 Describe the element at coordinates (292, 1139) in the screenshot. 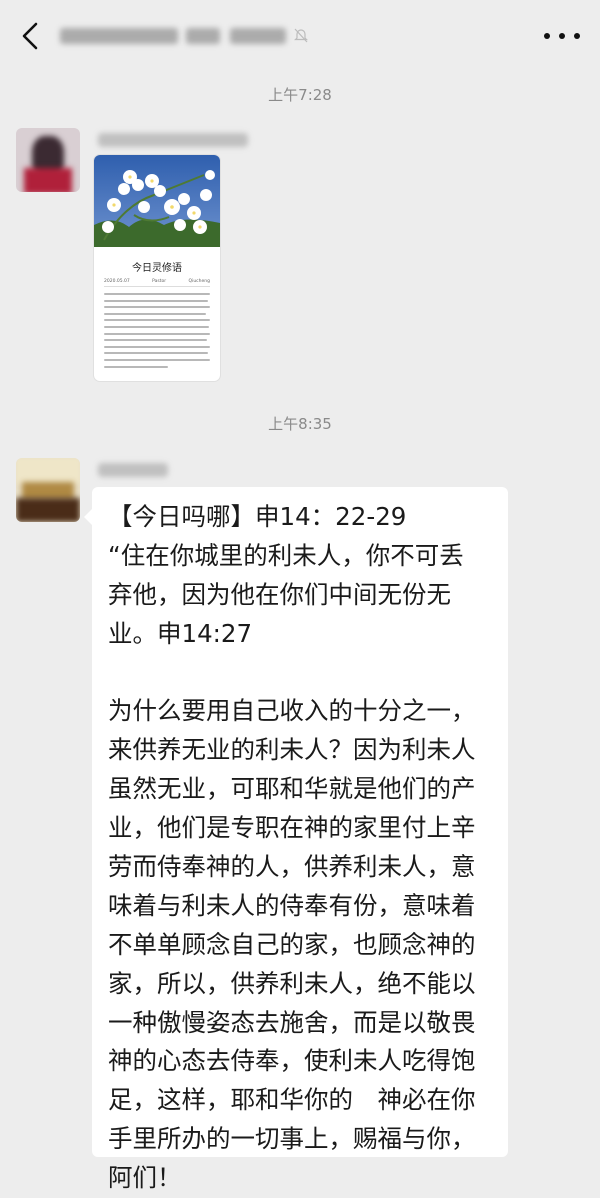

I see `message-line: 手里所办的一切事上，赐福与你，` at that location.